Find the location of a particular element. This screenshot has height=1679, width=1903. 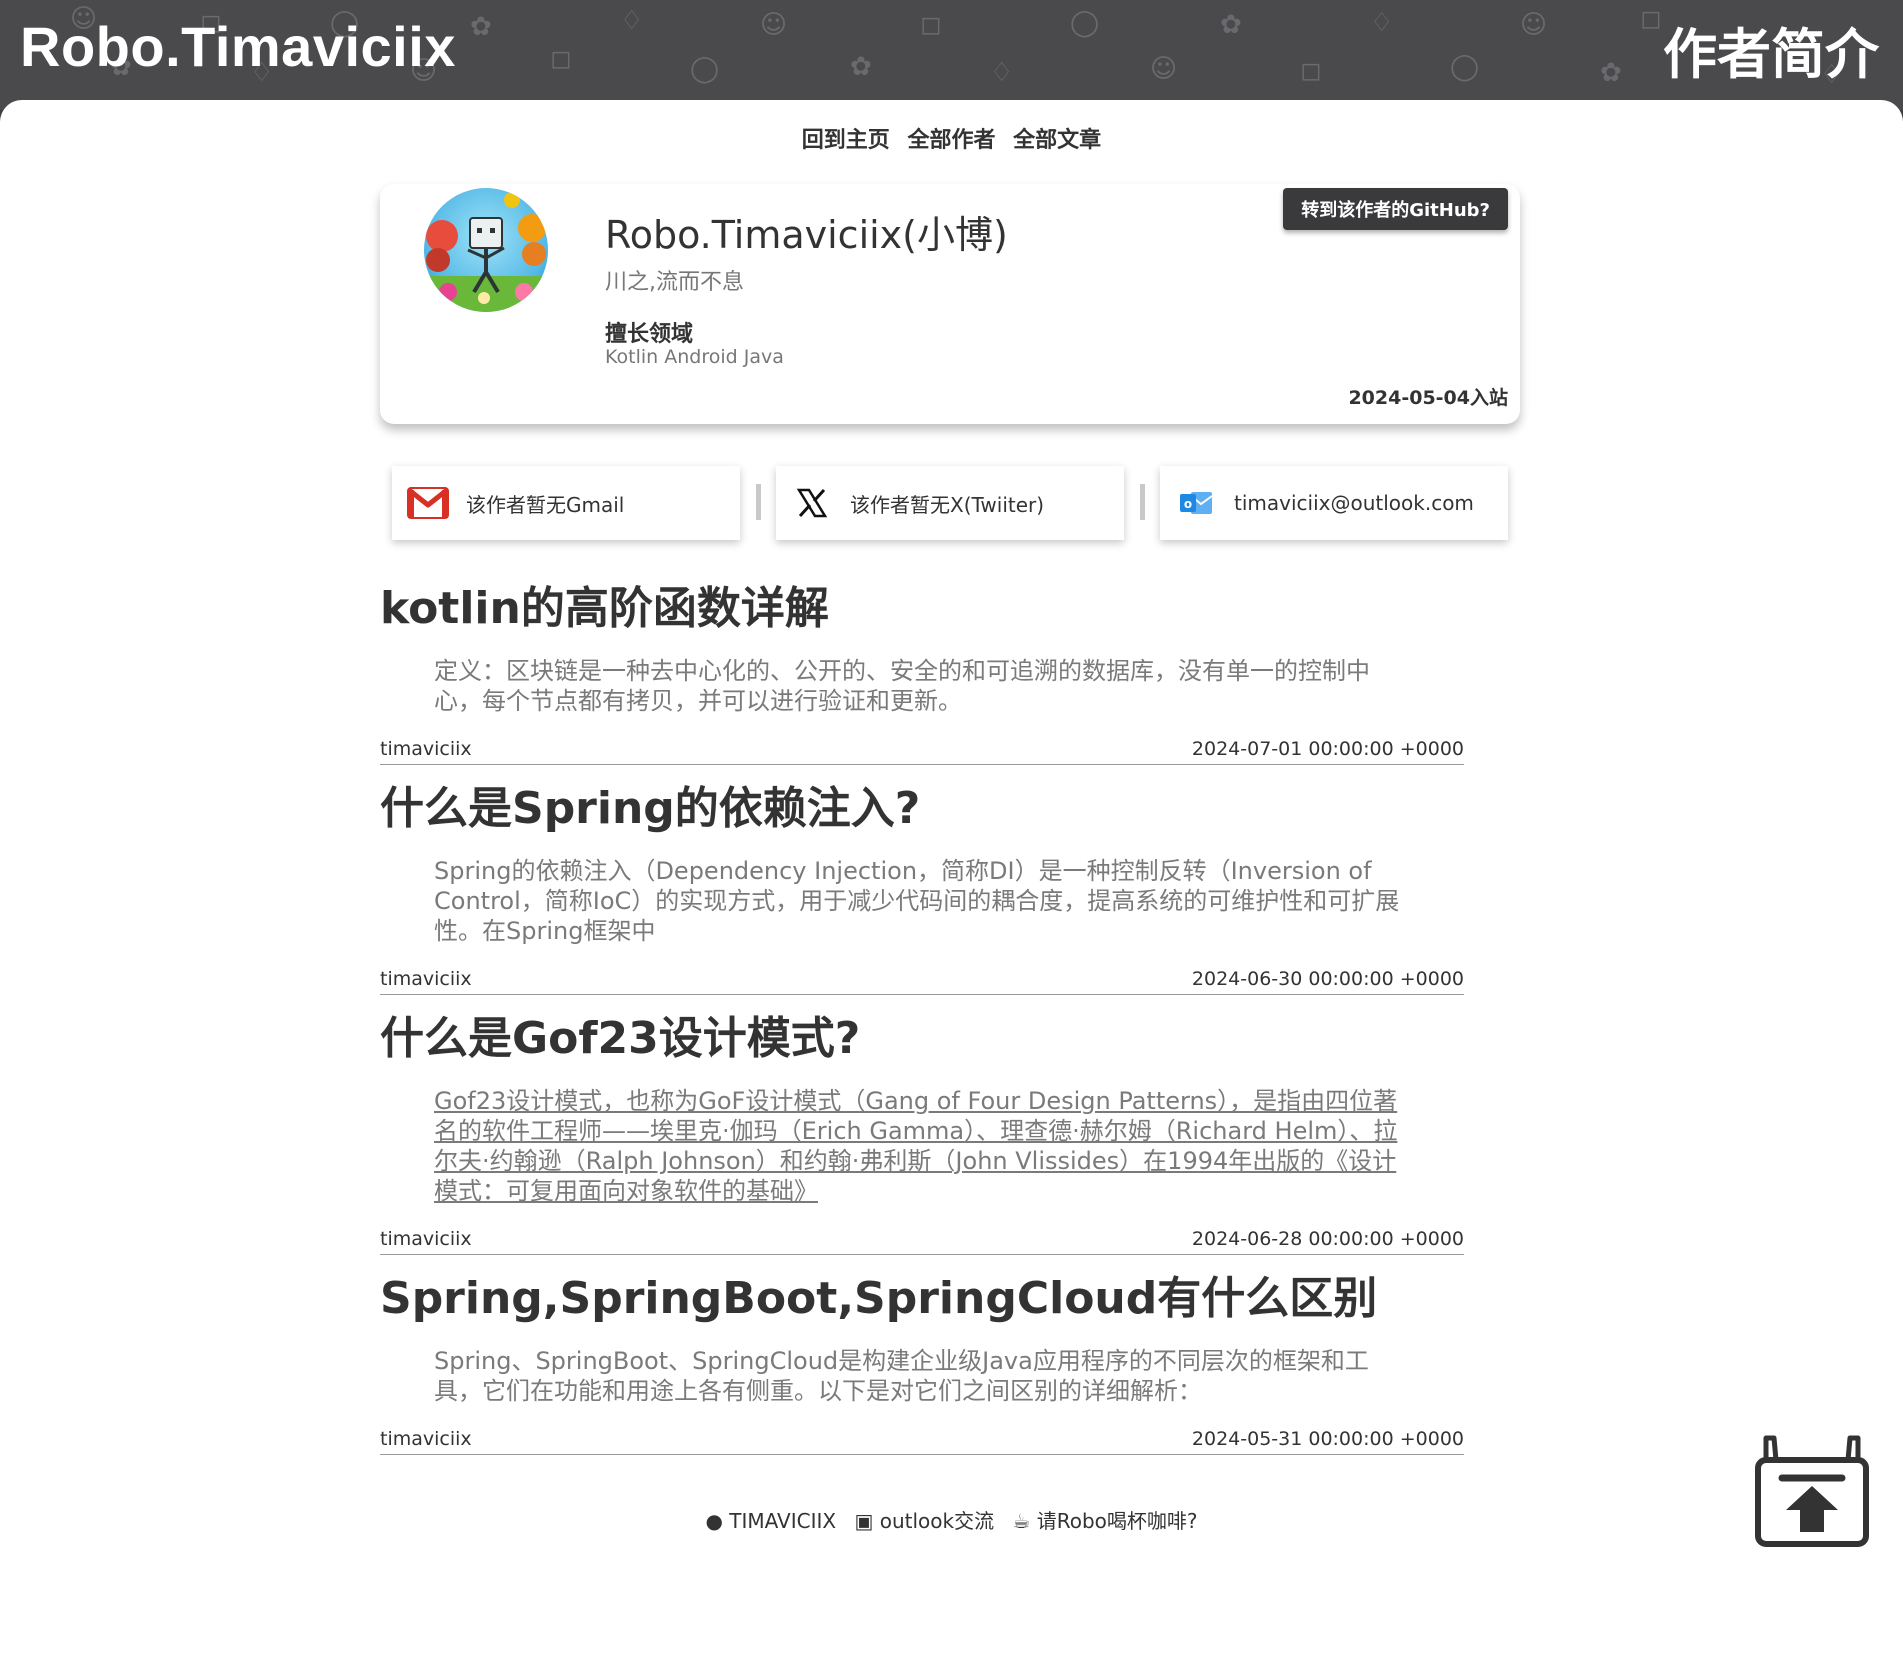

article-date: 2024-06-30 00:00:00 +0000 is located at coordinates (1327, 979).